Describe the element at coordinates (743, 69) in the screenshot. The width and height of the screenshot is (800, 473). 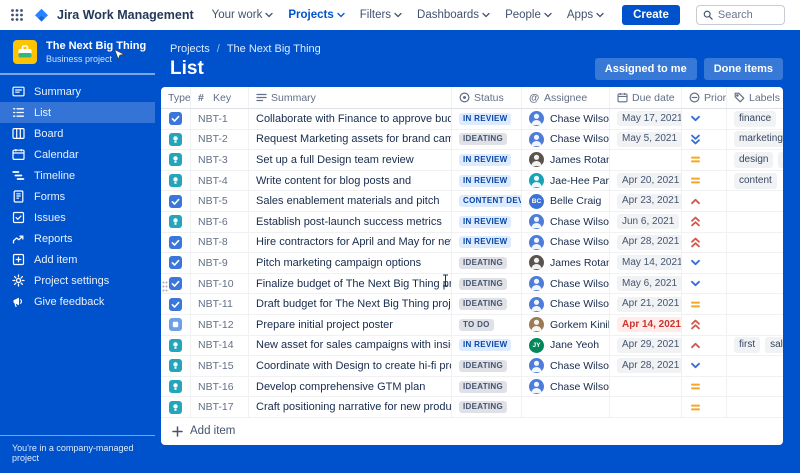
I see `done-items-button: Done items` at that location.